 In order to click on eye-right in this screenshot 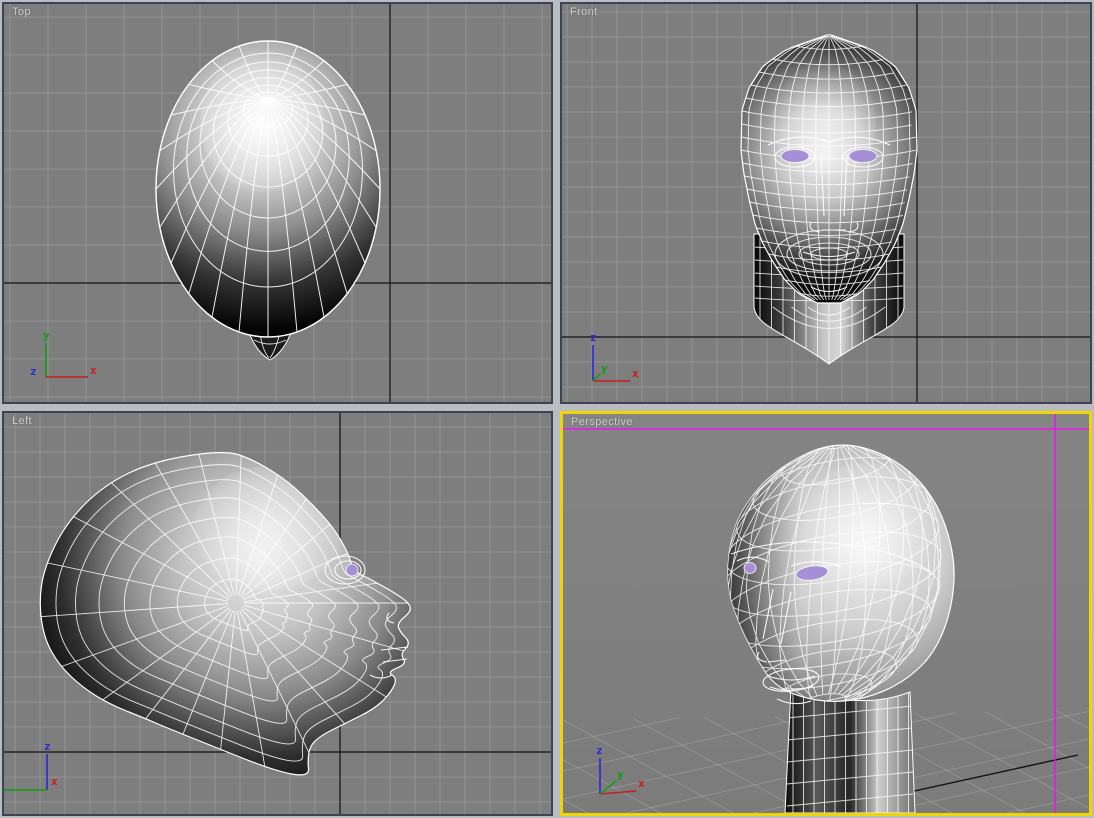, I will do `click(863, 156)`.